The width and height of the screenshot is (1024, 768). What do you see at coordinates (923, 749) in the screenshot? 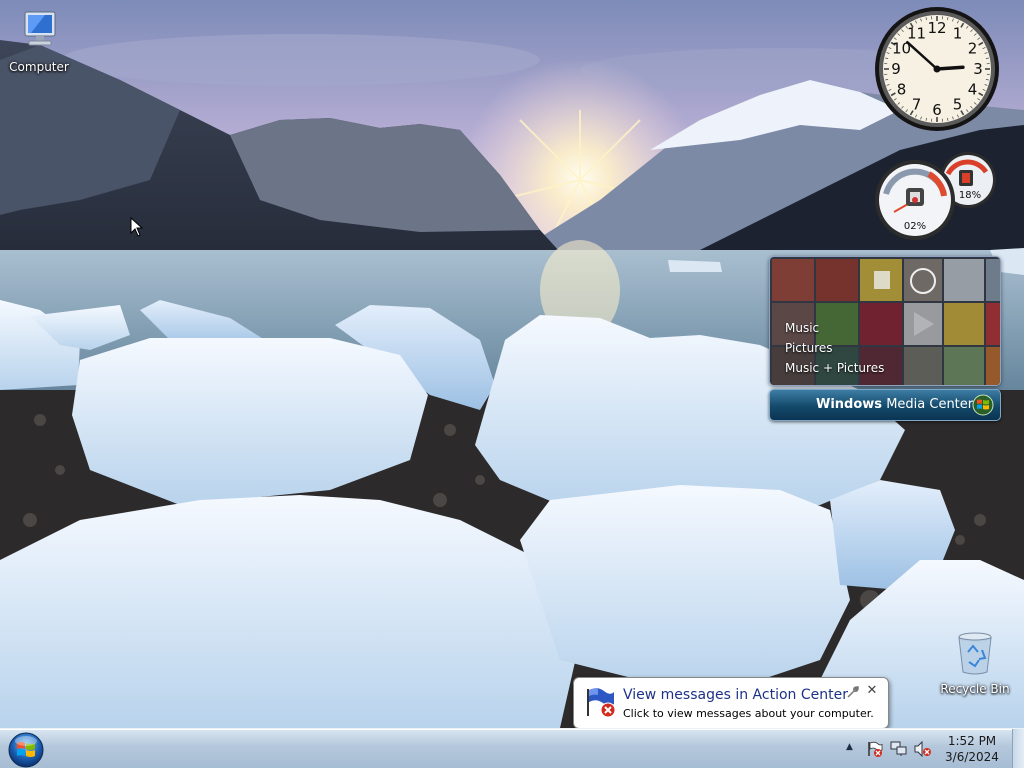
I see `volume-muted-icon` at bounding box center [923, 749].